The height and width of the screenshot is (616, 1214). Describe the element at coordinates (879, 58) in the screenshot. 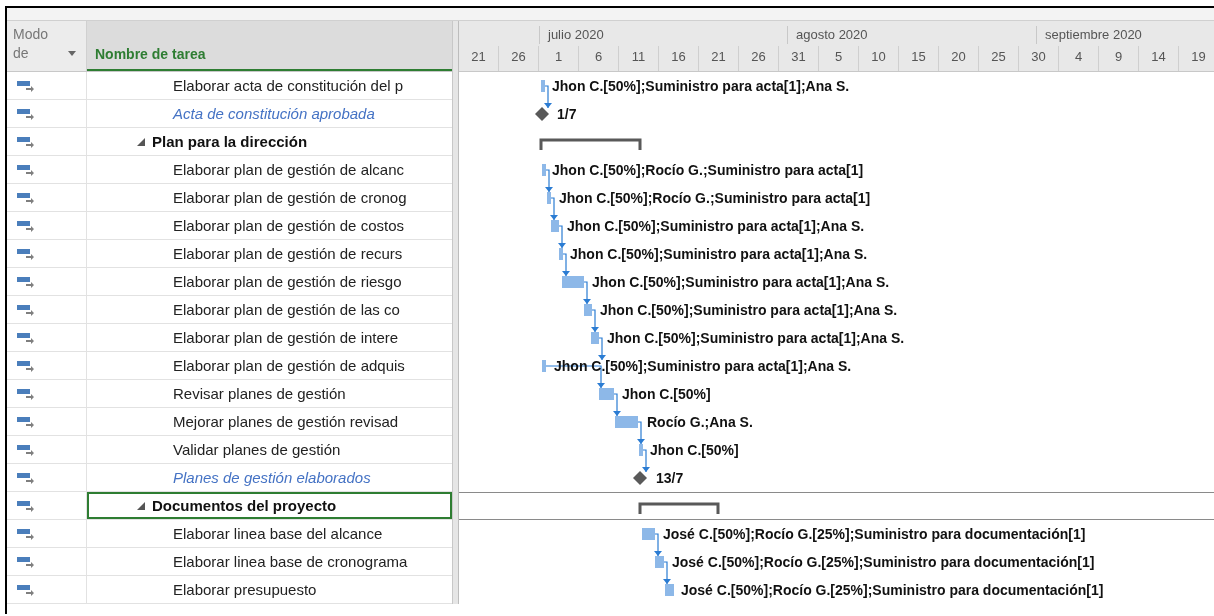

I see `day-label: 10` at that location.